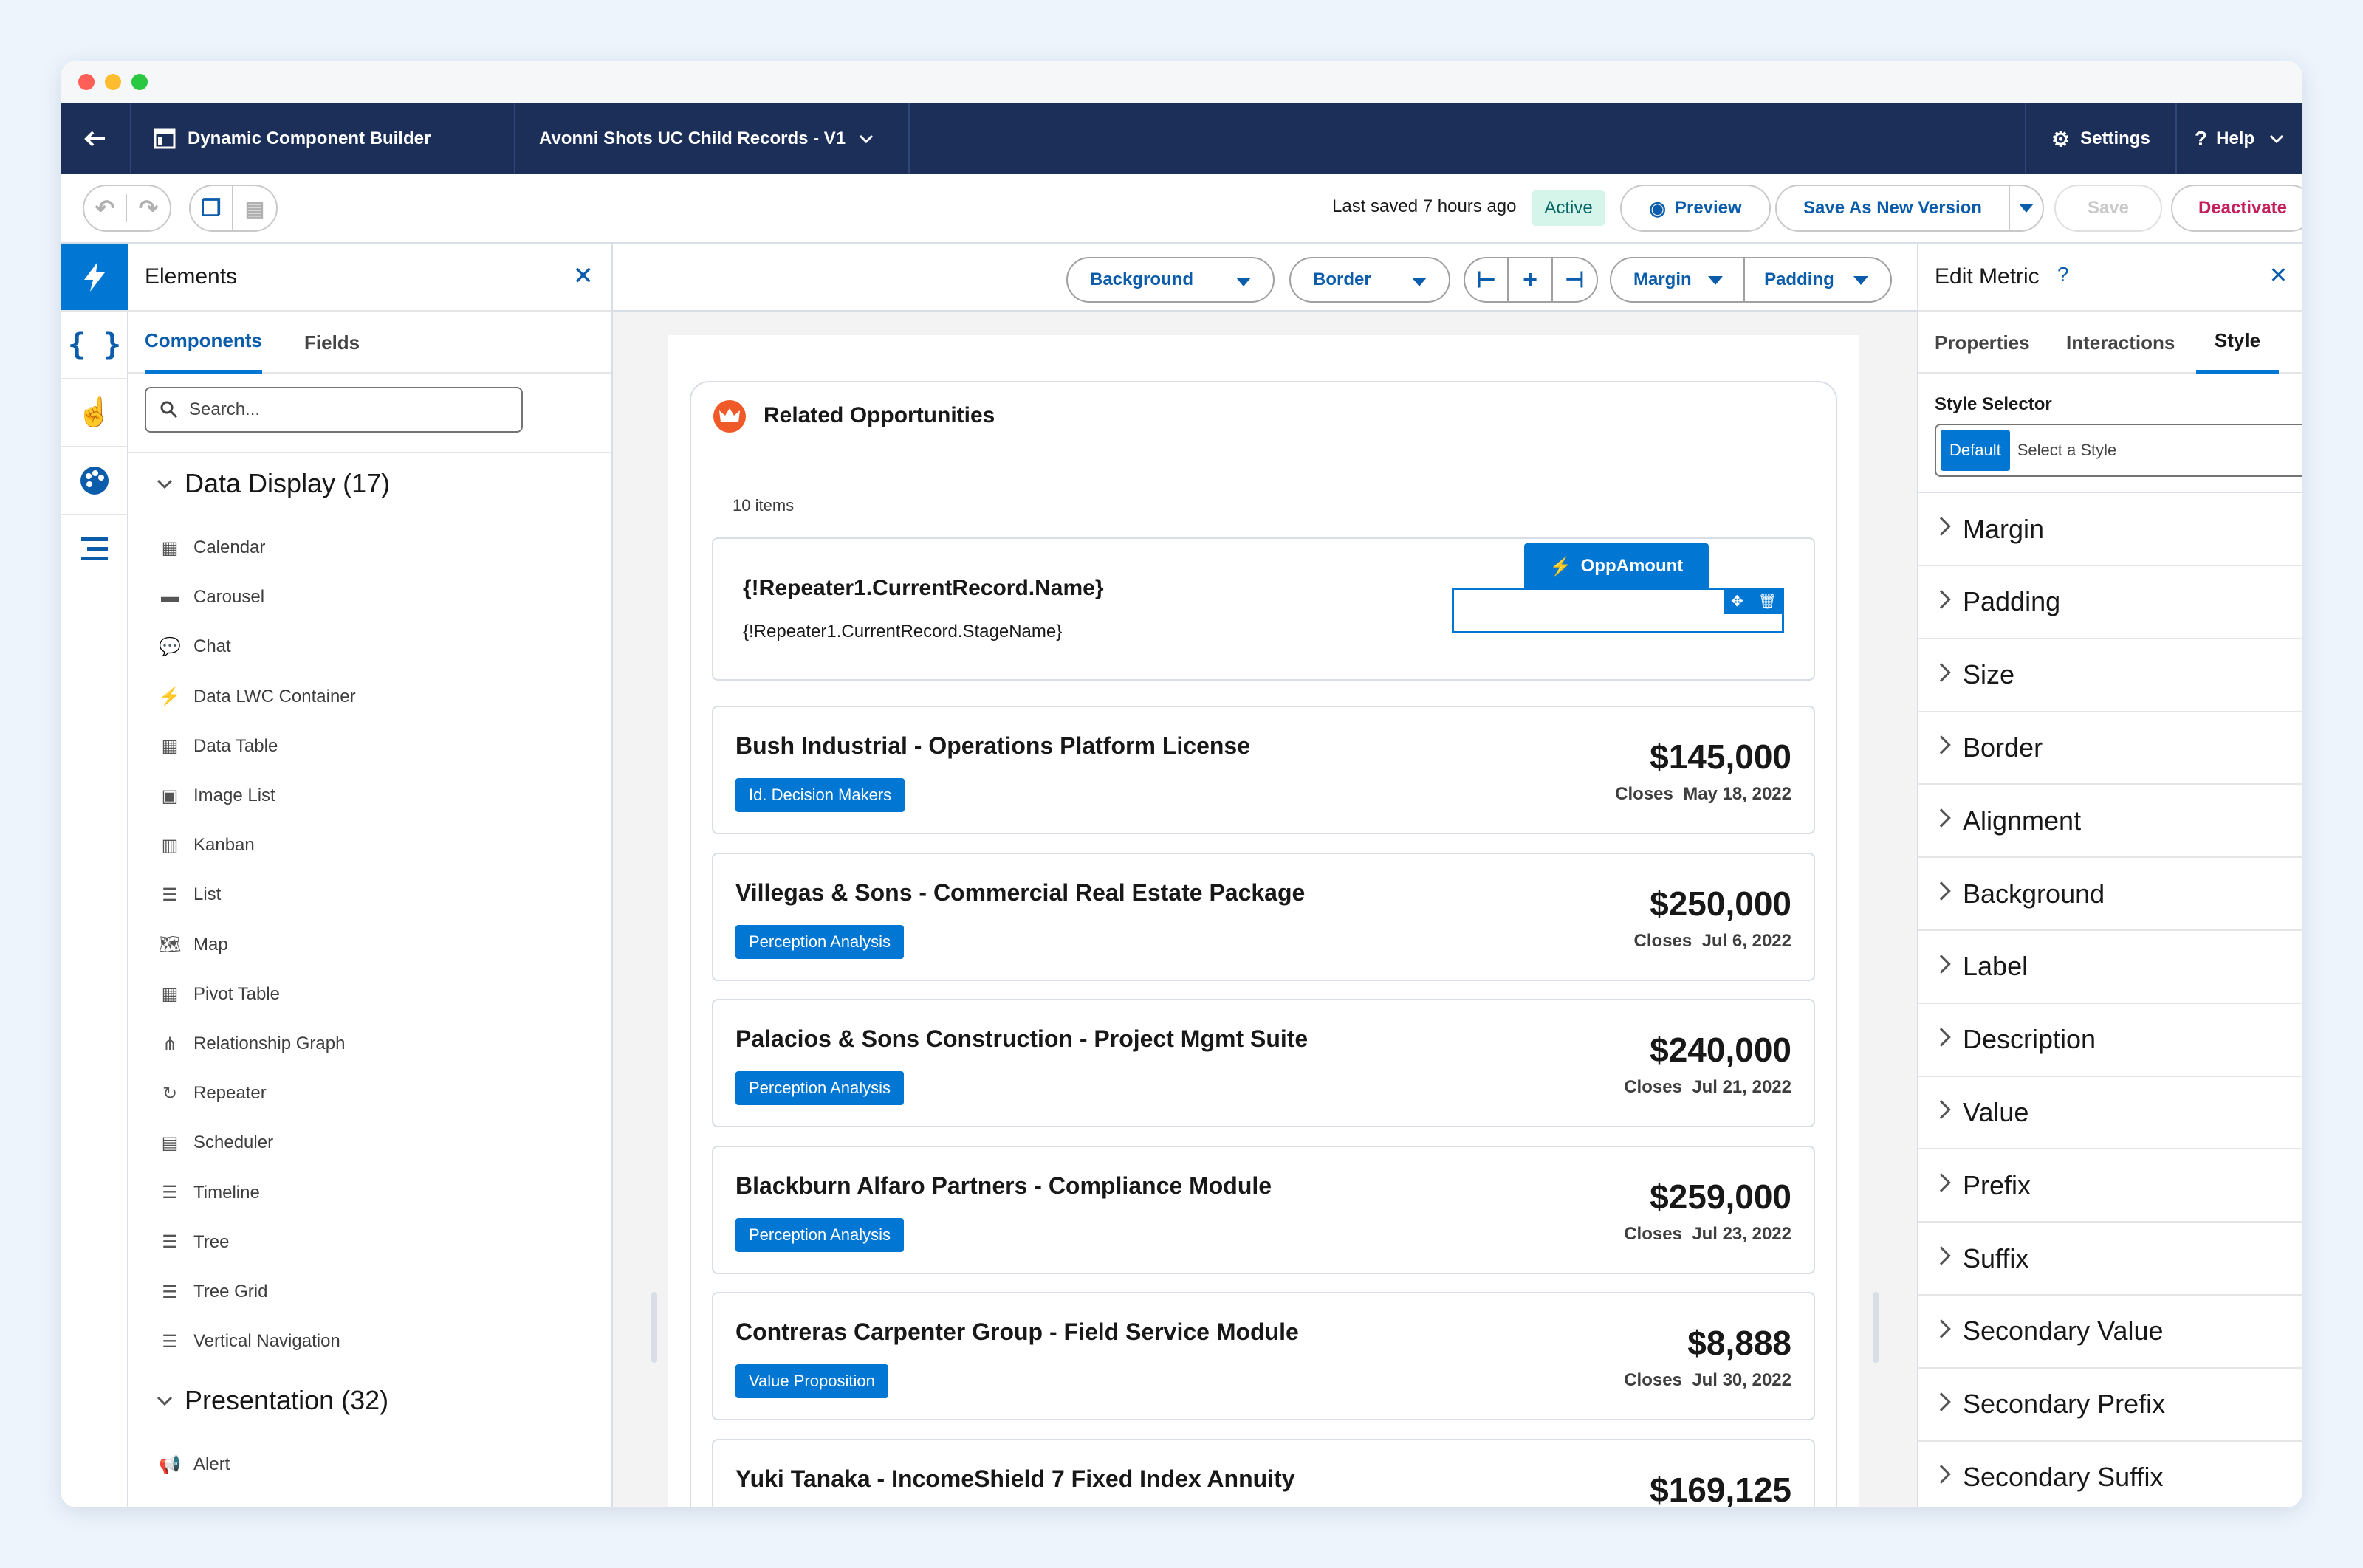 The height and width of the screenshot is (1568, 2363). I want to click on component-item: 🗺 Map, so click(193, 945).